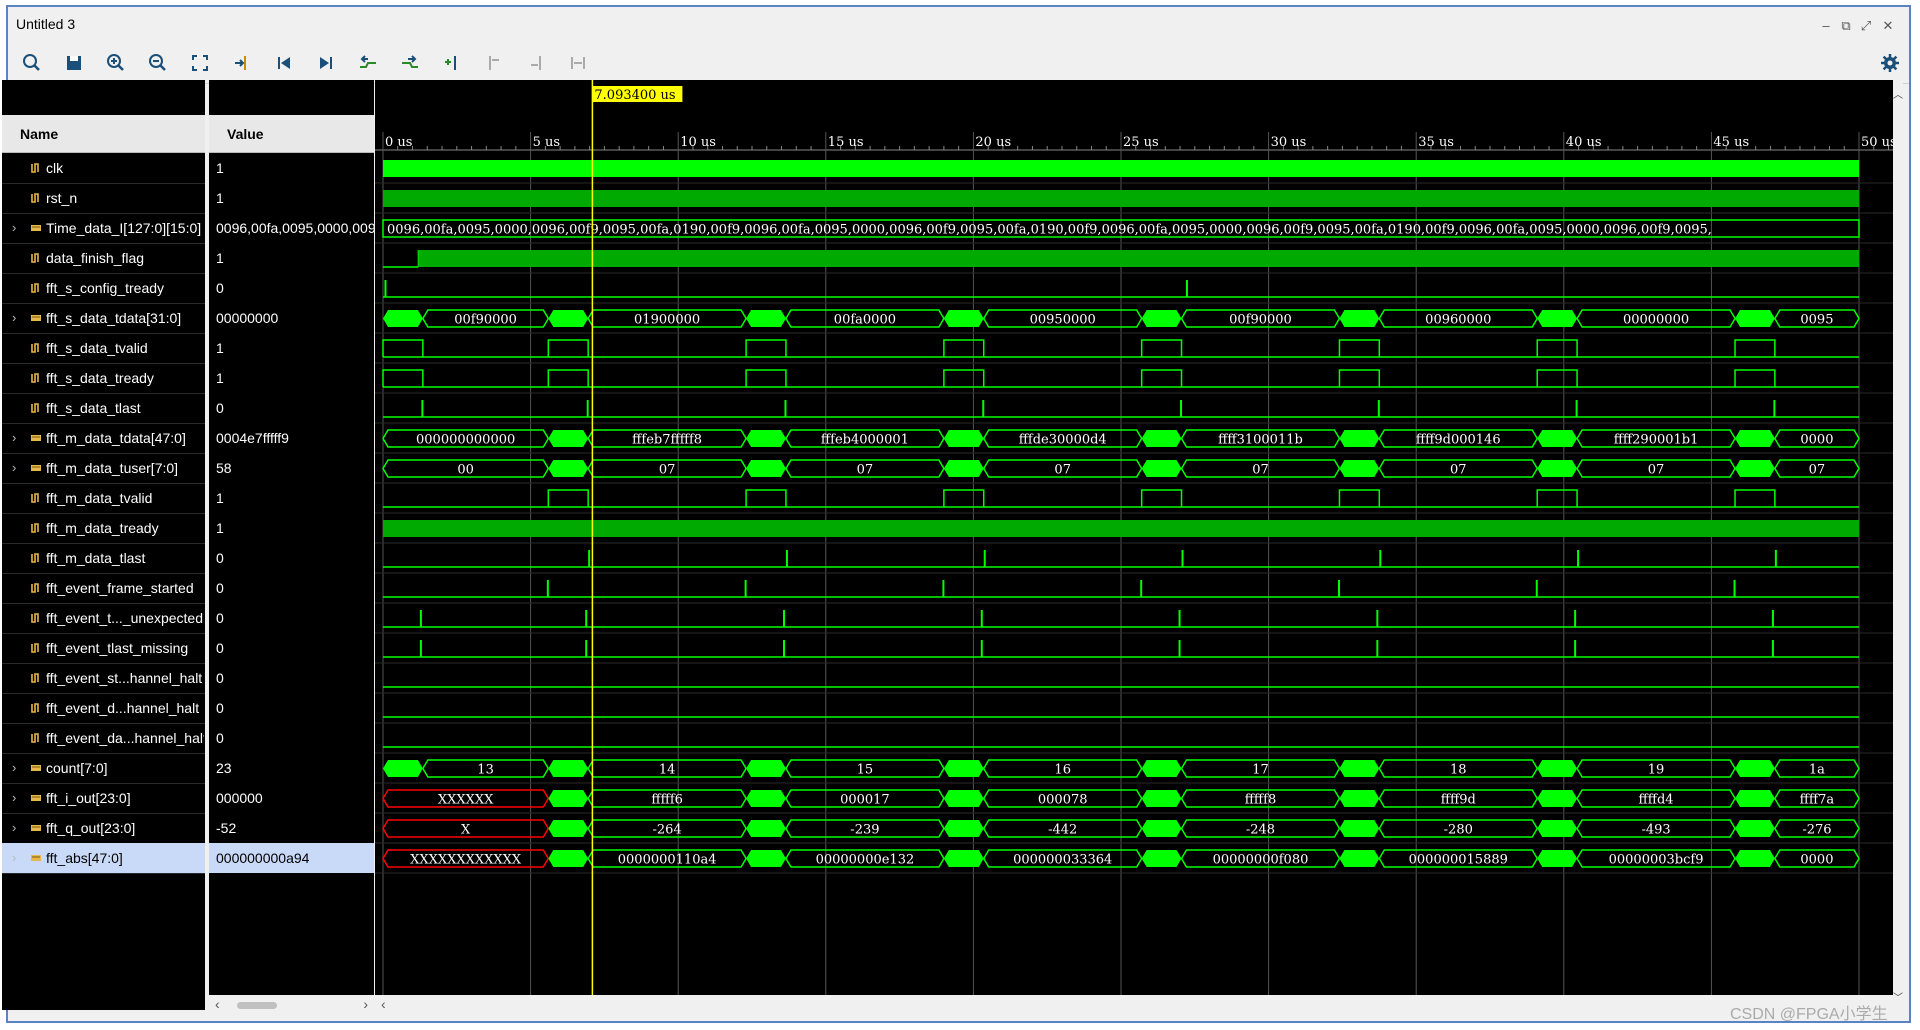  Describe the element at coordinates (103, 134) in the screenshot. I see `name-column-header: Name` at that location.